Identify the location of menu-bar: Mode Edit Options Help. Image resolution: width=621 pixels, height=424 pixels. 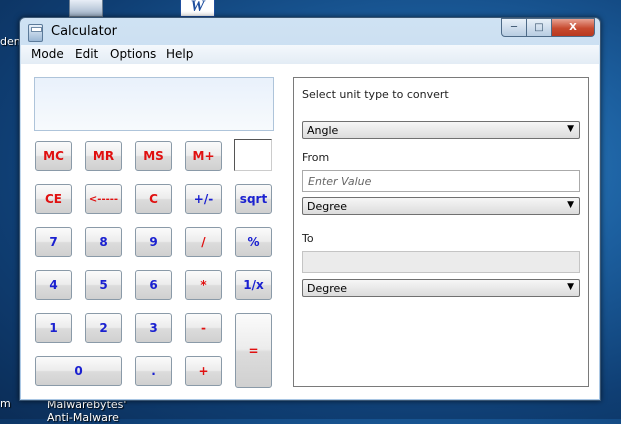
(310, 54).